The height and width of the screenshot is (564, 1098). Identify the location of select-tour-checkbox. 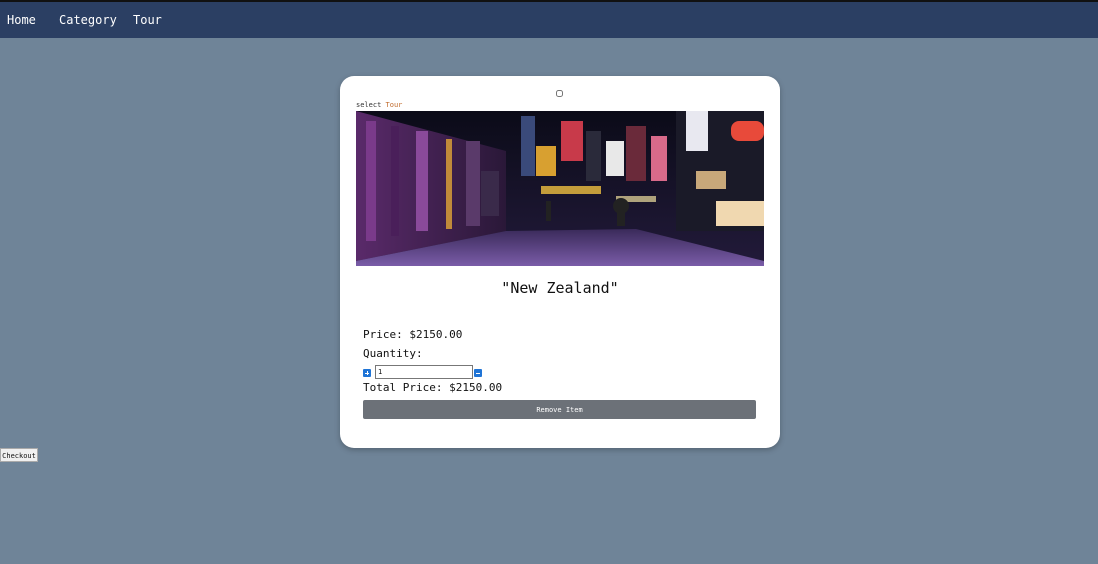
(559, 93).